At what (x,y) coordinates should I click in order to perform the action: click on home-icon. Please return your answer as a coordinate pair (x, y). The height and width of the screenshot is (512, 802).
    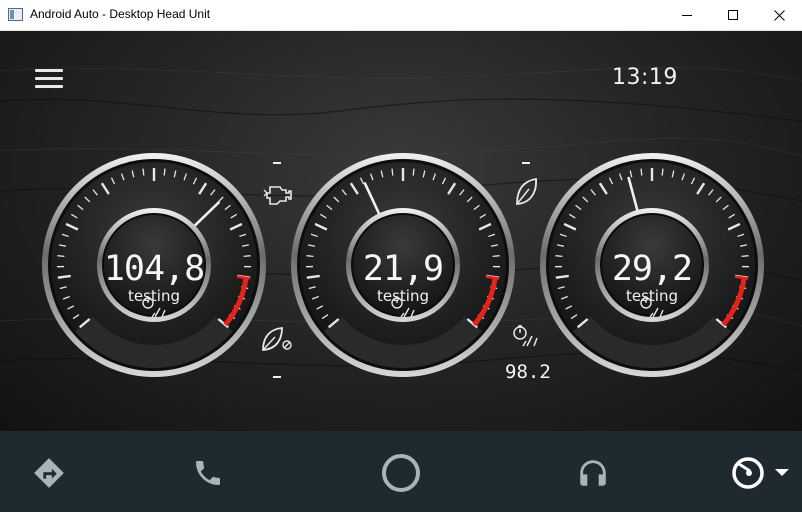
    Looking at the image, I should click on (401, 473).